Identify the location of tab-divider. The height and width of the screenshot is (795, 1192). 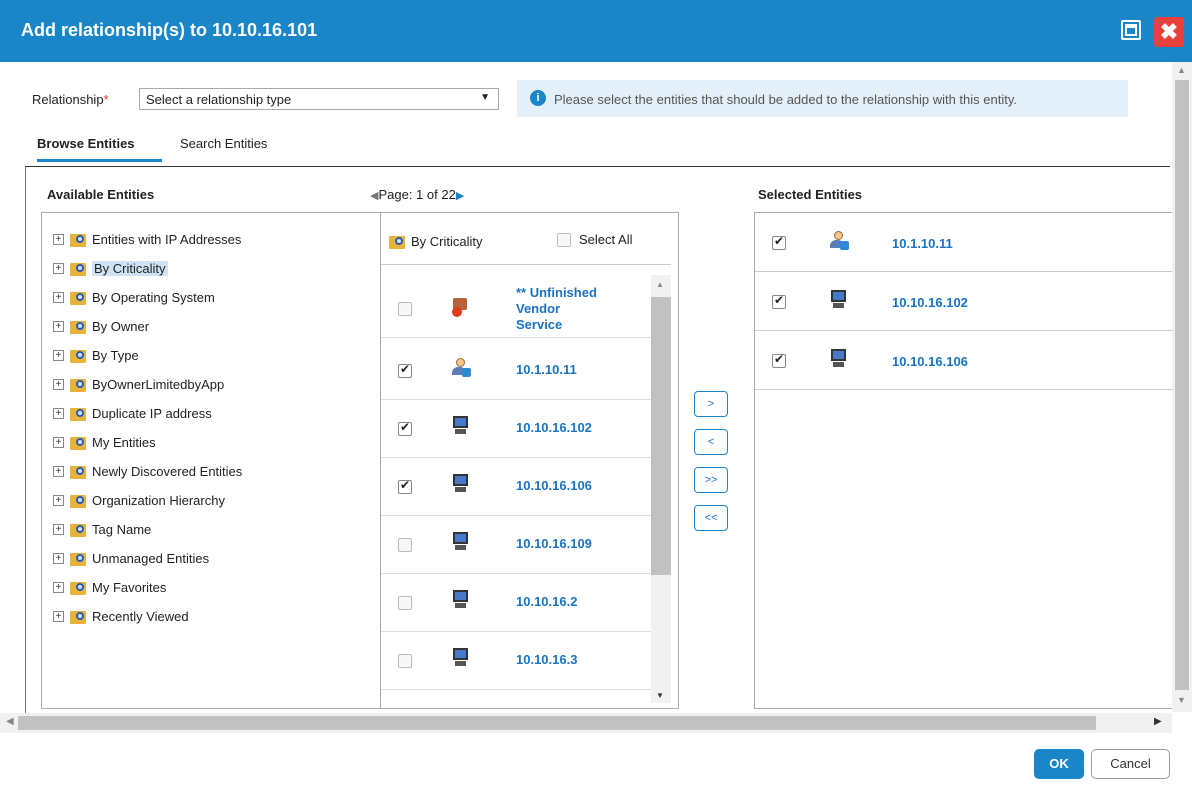
(597, 166).